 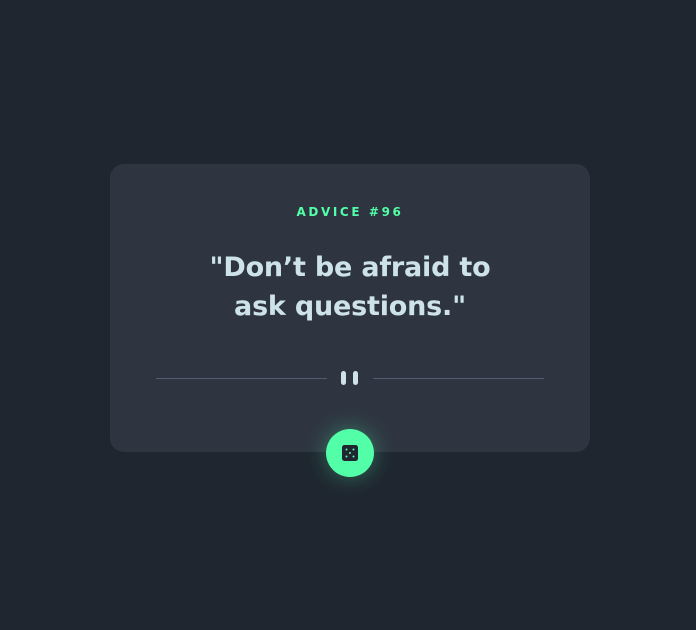 I want to click on advice-number: ADVICE #96, so click(x=350, y=212).